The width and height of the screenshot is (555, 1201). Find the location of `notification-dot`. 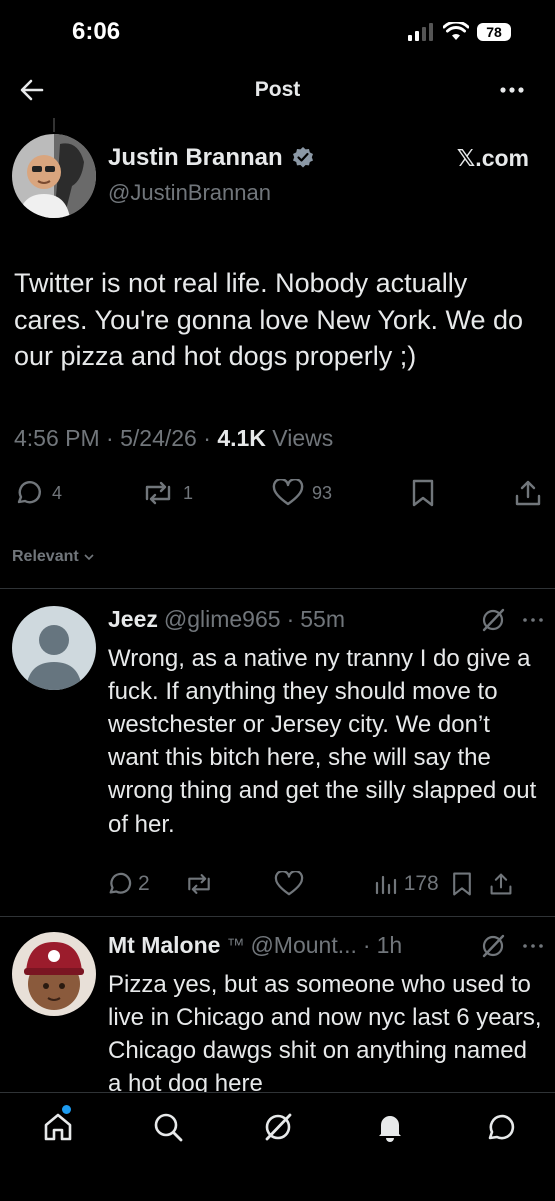

notification-dot is located at coordinates (66, 1109).